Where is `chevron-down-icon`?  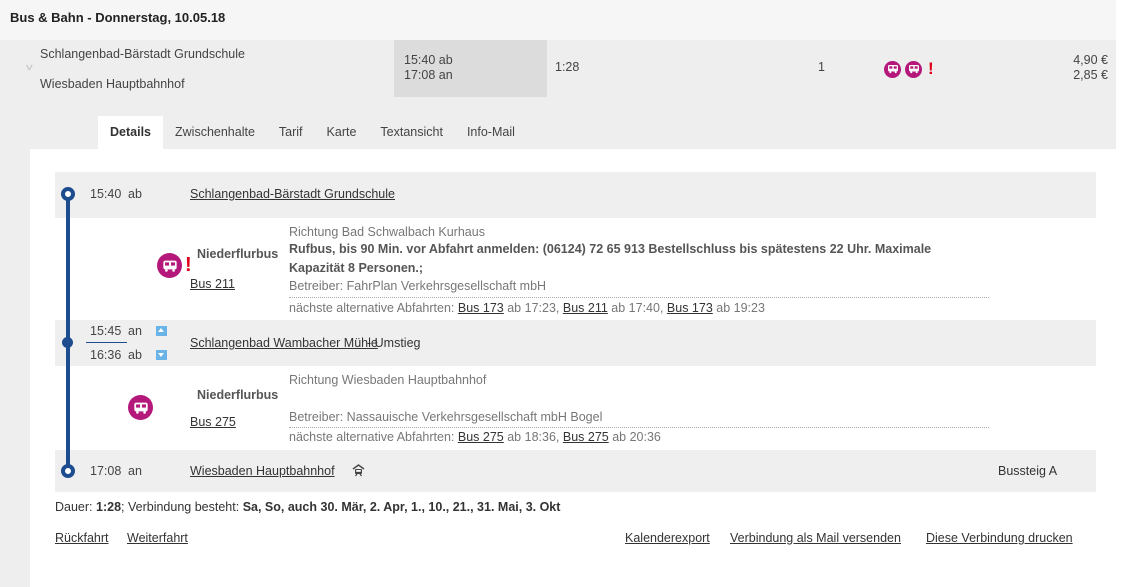 chevron-down-icon is located at coordinates (161, 355).